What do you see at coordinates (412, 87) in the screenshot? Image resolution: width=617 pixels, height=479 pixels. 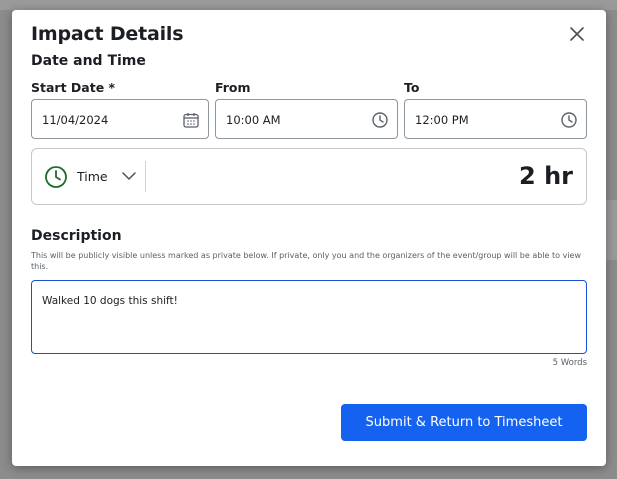 I see `to-label: To` at bounding box center [412, 87].